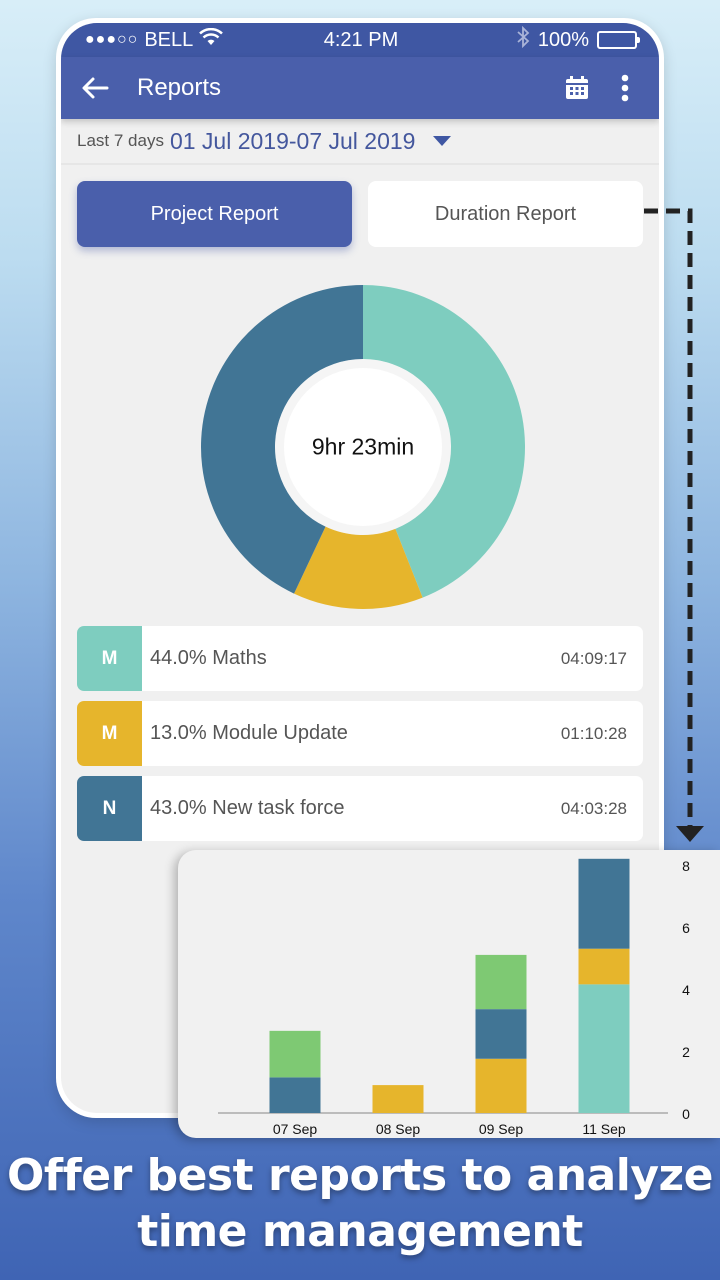  What do you see at coordinates (577, 88) in the screenshot?
I see `calendar-icon` at bounding box center [577, 88].